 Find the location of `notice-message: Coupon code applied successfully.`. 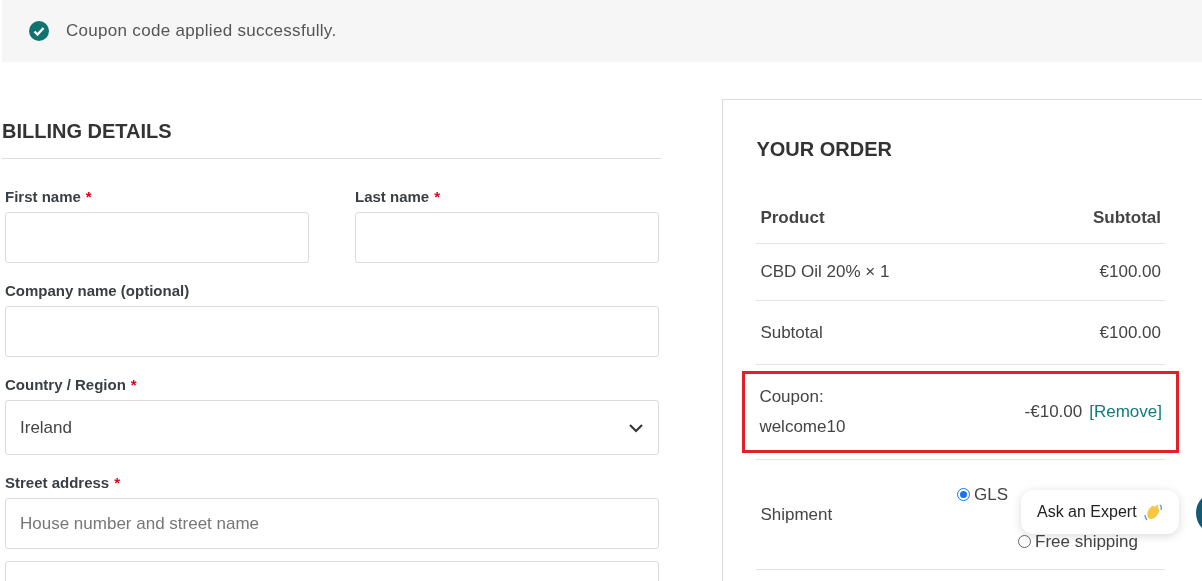

notice-message: Coupon code applied successfully. is located at coordinates (201, 31).